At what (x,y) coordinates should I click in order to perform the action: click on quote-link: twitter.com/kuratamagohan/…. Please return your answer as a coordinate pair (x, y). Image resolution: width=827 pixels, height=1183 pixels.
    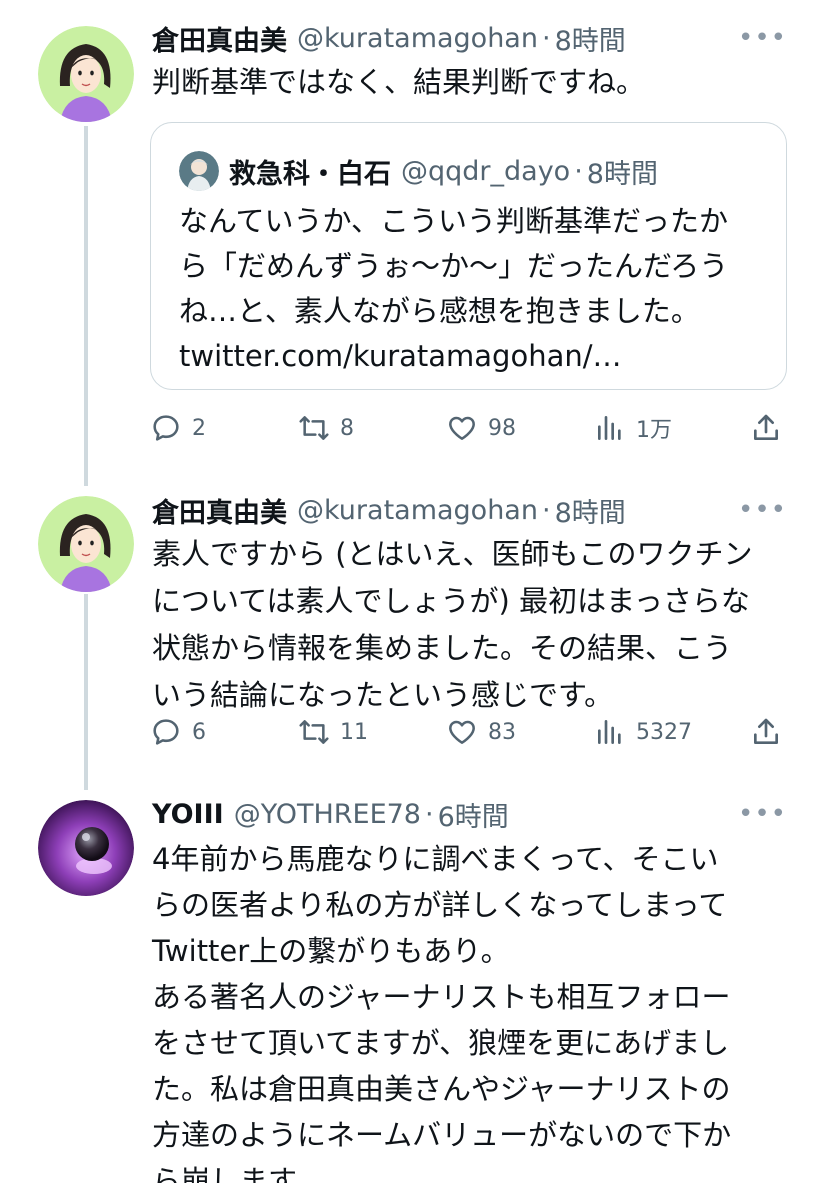
    Looking at the image, I should click on (453, 356).